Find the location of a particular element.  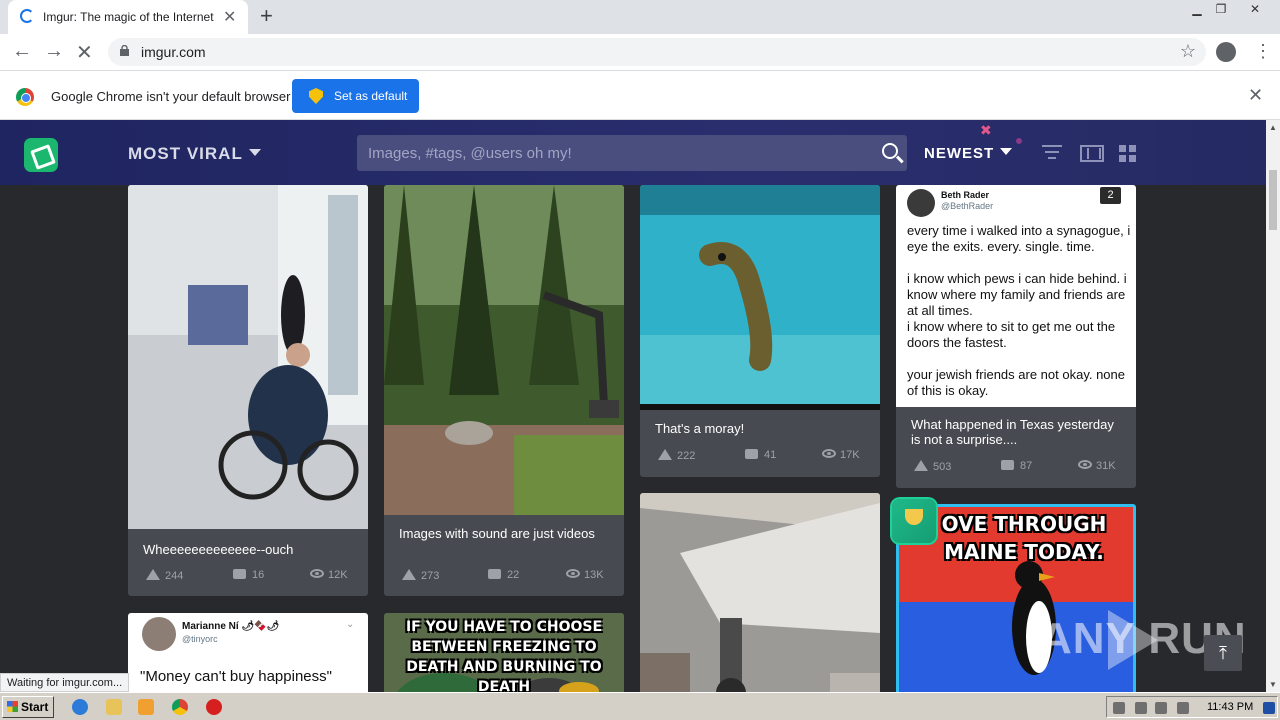

new-tab-button: + is located at coordinates (266, 16).